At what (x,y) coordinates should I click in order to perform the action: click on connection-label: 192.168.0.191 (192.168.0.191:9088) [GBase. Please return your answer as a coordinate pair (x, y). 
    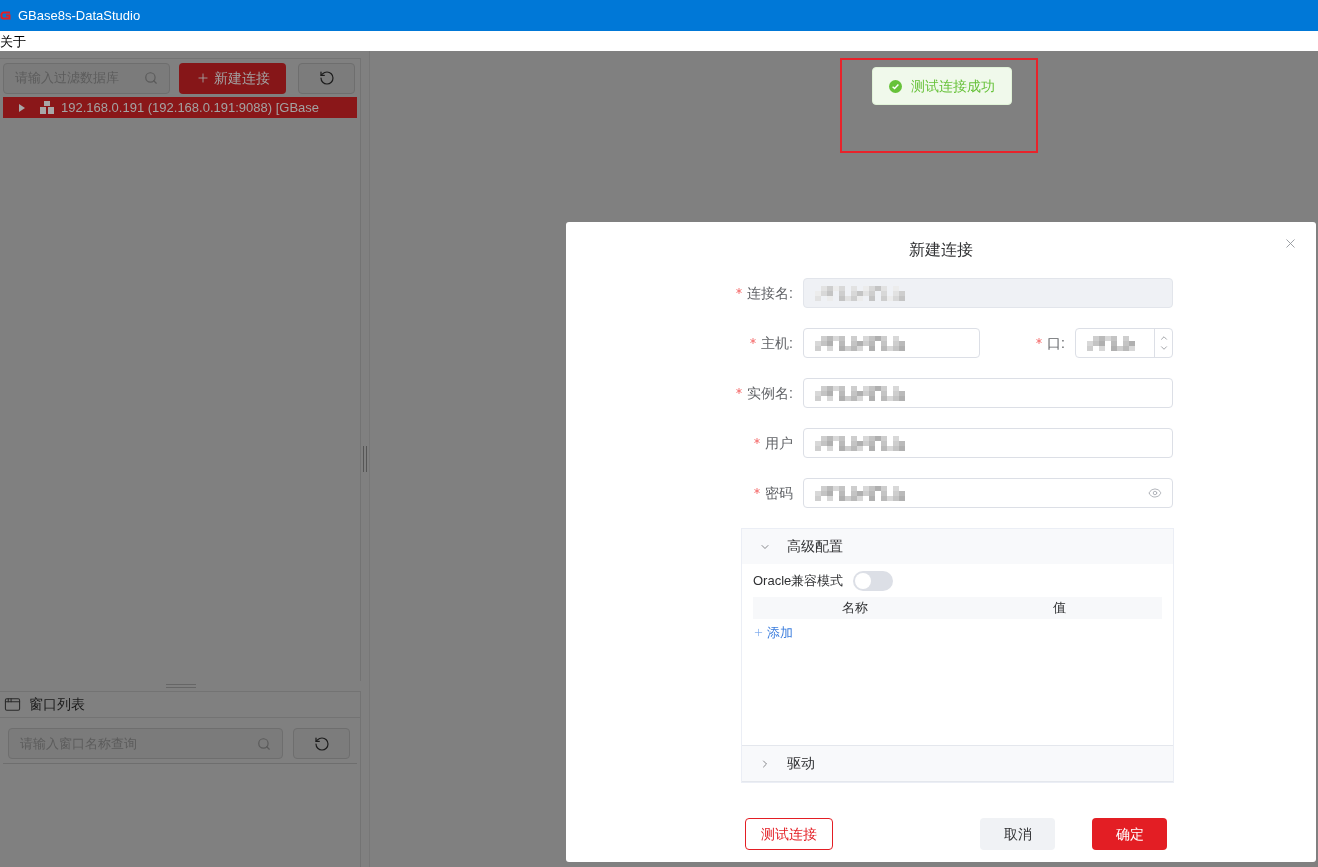
    Looking at the image, I should click on (190, 107).